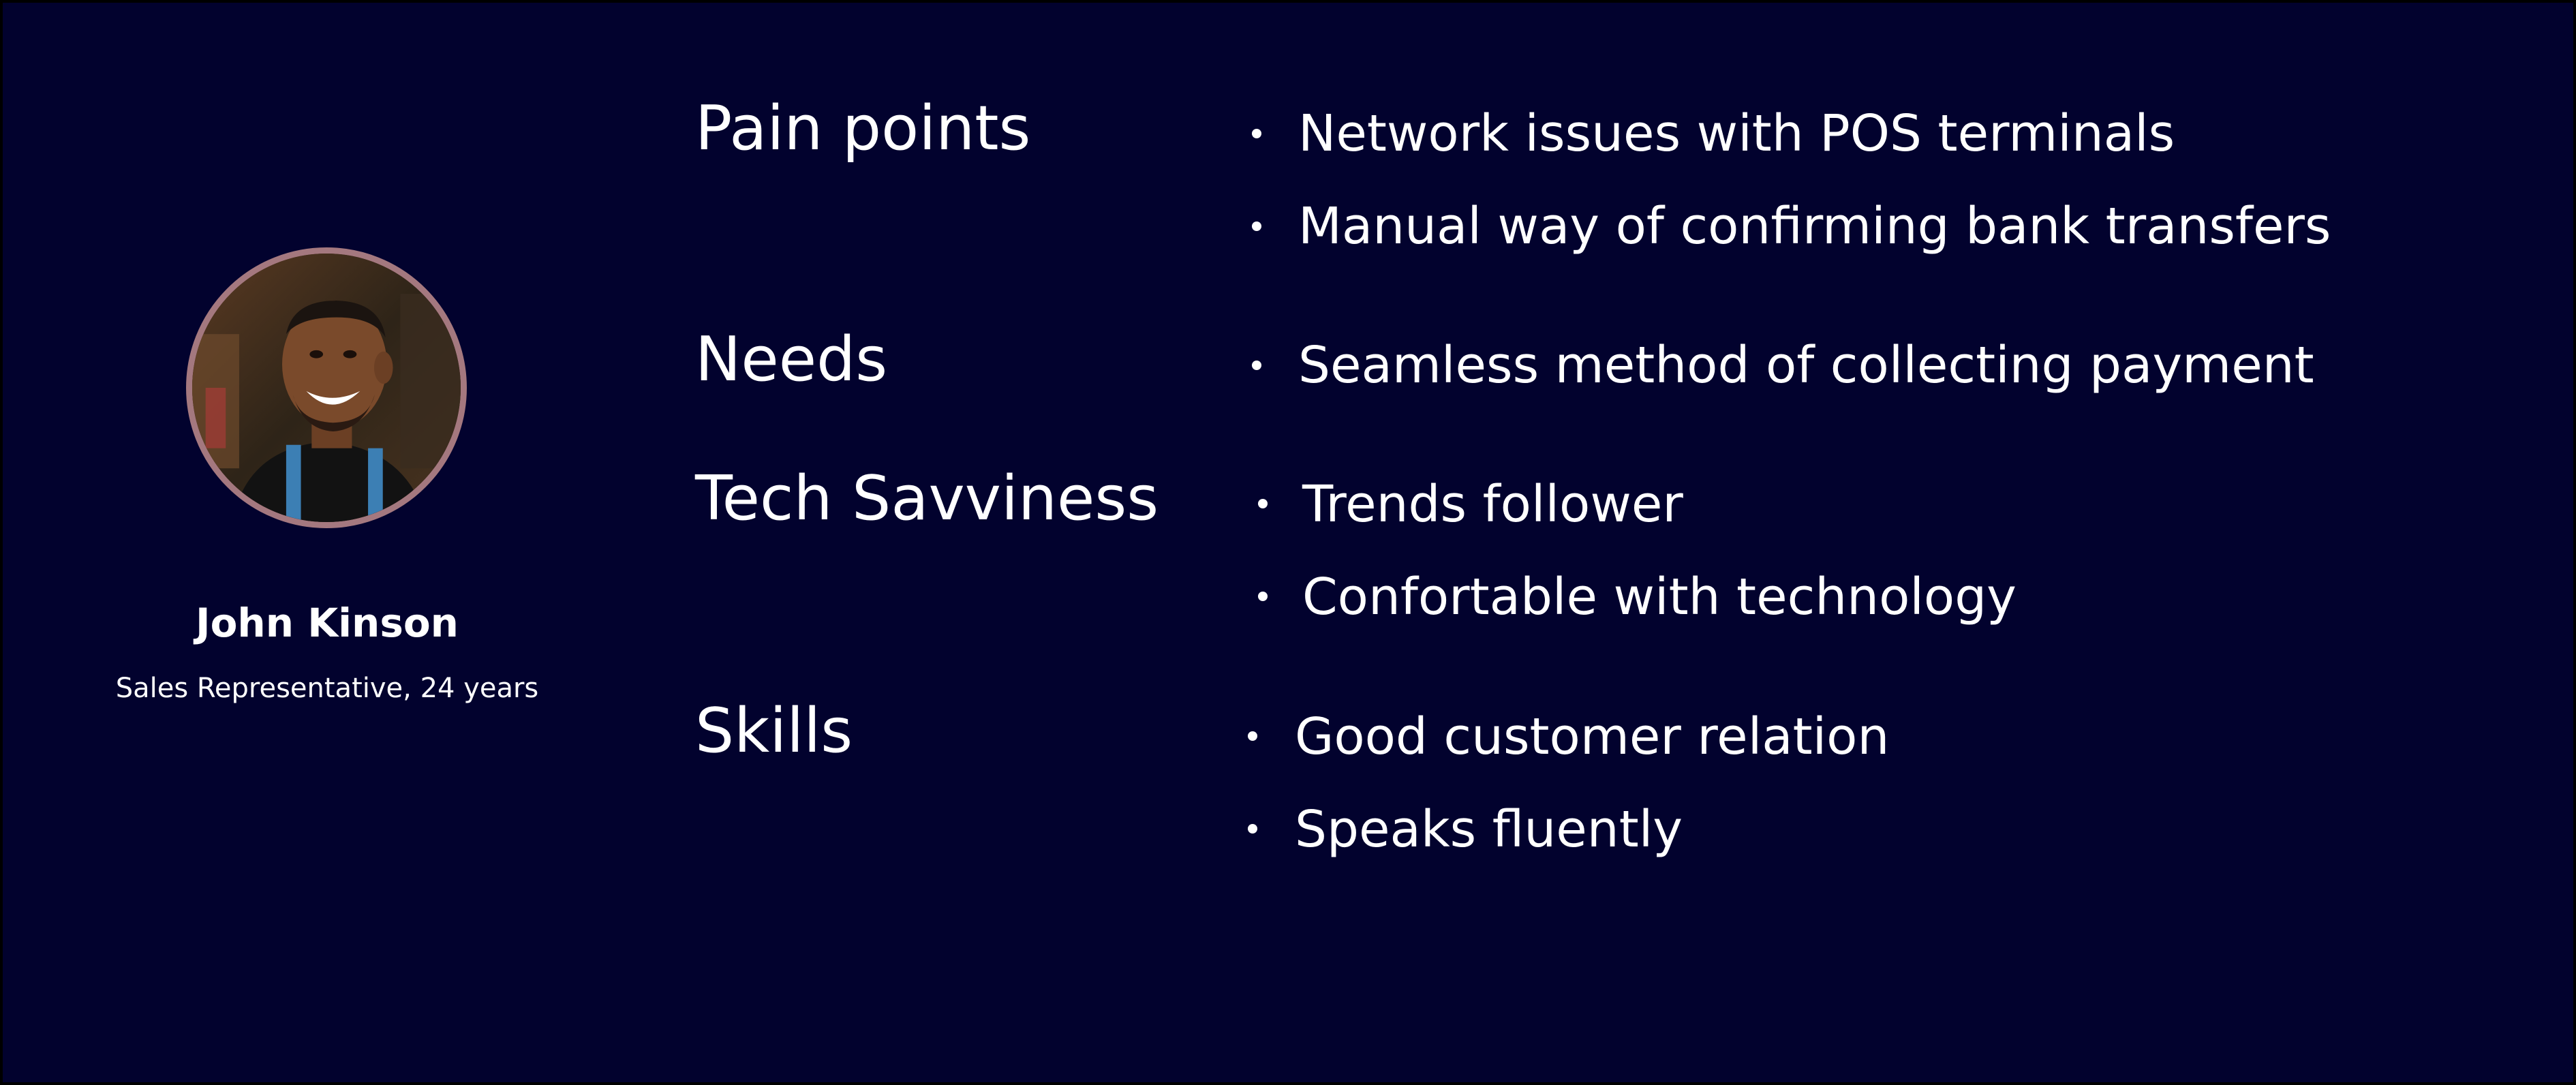 The image size is (2576, 1085). I want to click on need-item: Seamless method of collecting payment, so click(1806, 365).